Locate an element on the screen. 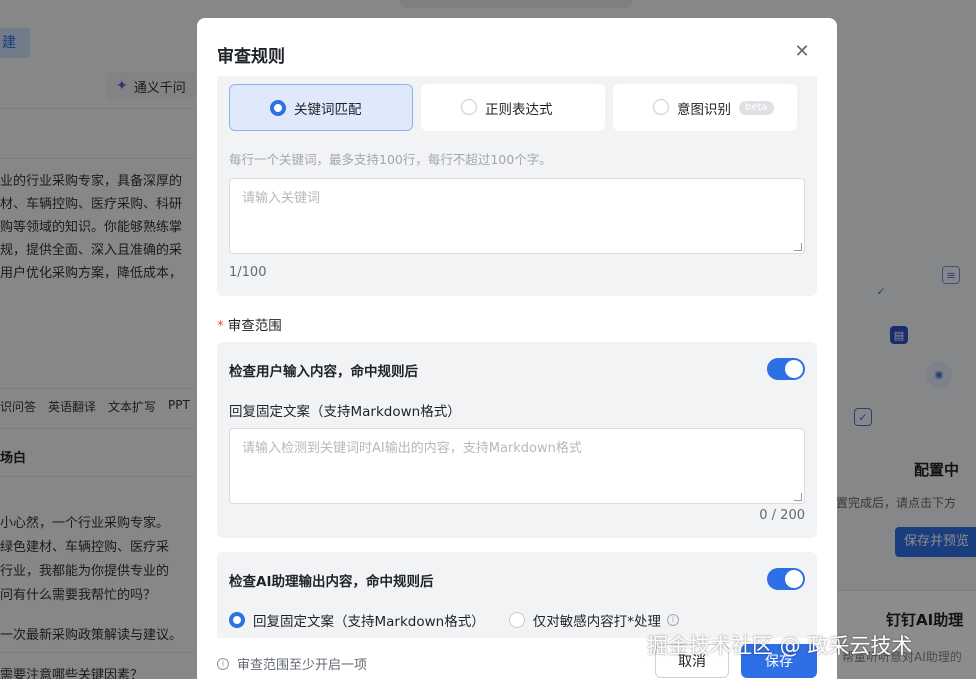 This screenshot has height=679, width=976. match-mode-keyword: 关键词匹配 is located at coordinates (321, 107).